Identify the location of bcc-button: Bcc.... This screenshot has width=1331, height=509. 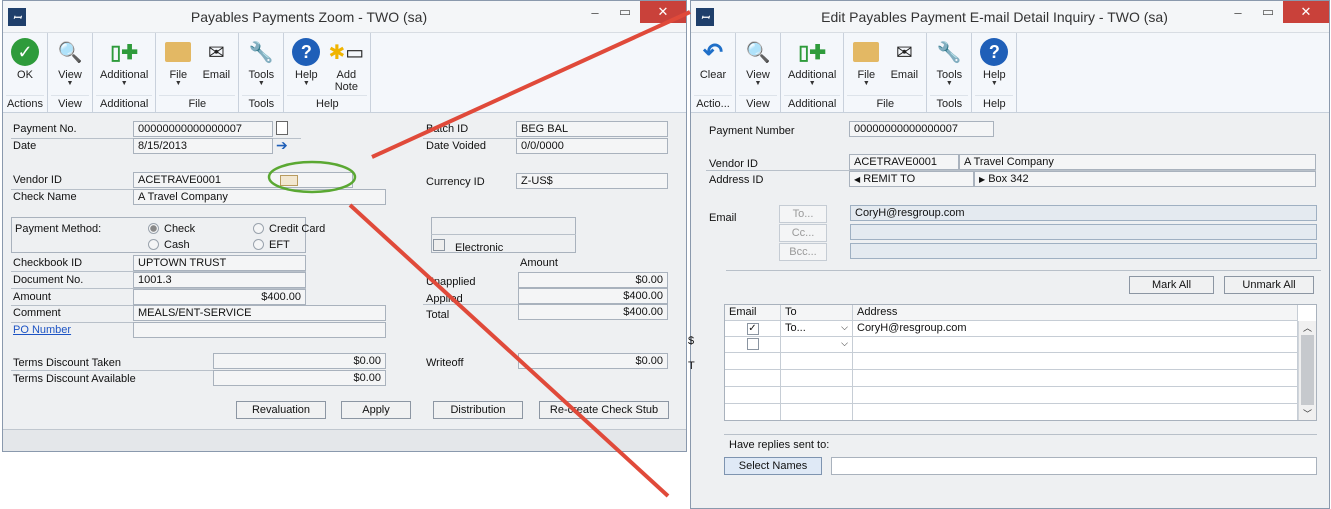
(803, 252).